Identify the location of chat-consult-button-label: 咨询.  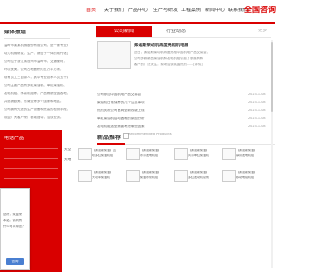
(15, 261).